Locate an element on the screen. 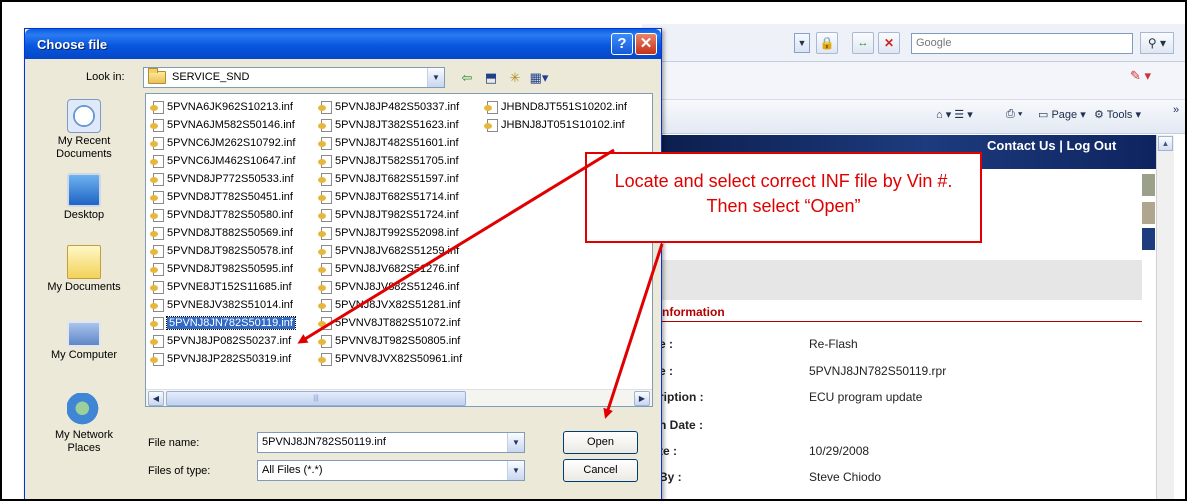  arrow-to-file is located at coordinates (456, 246).